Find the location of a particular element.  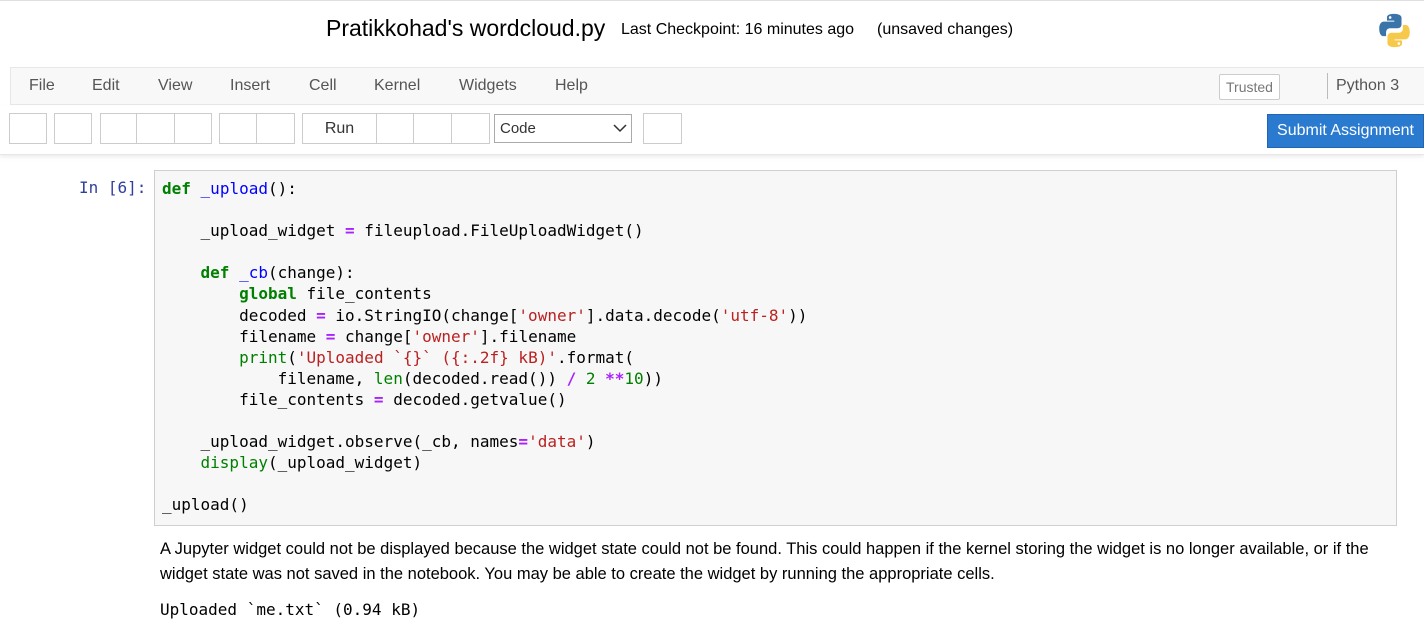

notebook-title: Pratikkohad's wordcloud.py is located at coordinates (465, 28).